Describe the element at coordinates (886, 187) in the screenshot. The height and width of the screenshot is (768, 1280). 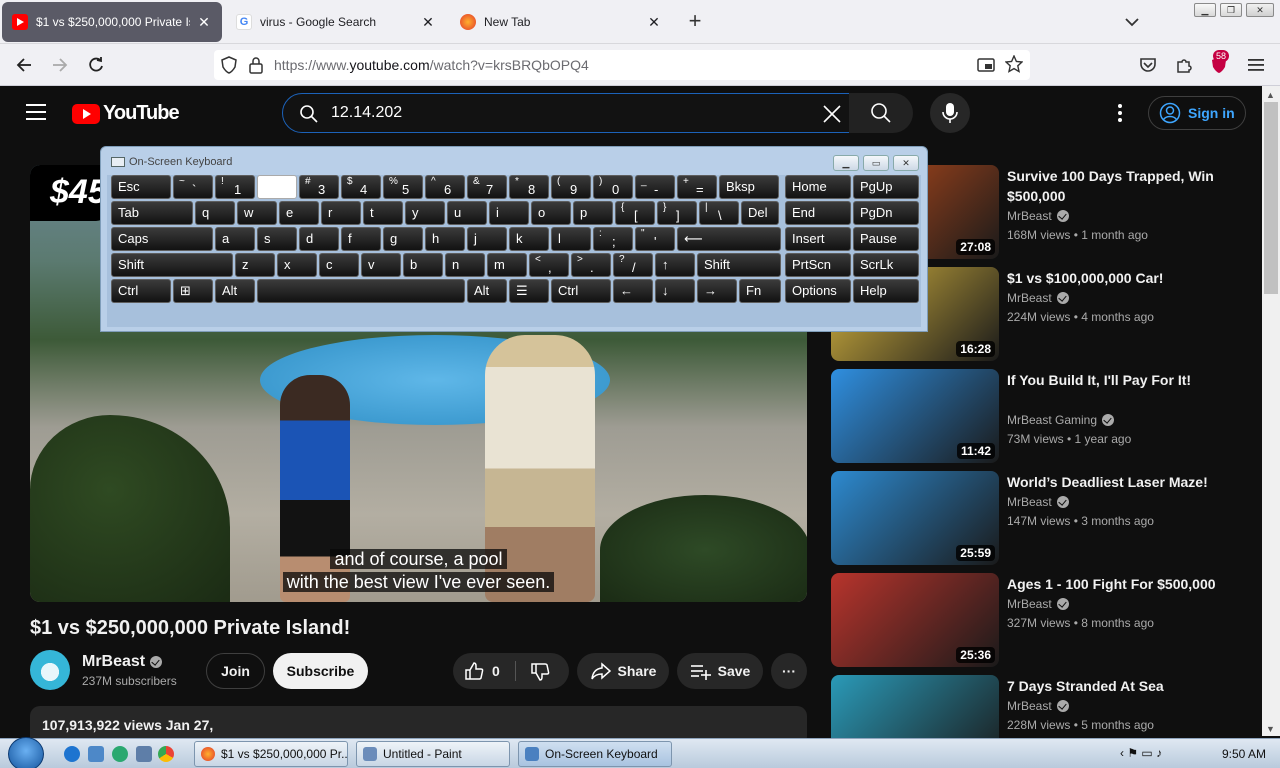
I see `osk-key: PgUp` at that location.